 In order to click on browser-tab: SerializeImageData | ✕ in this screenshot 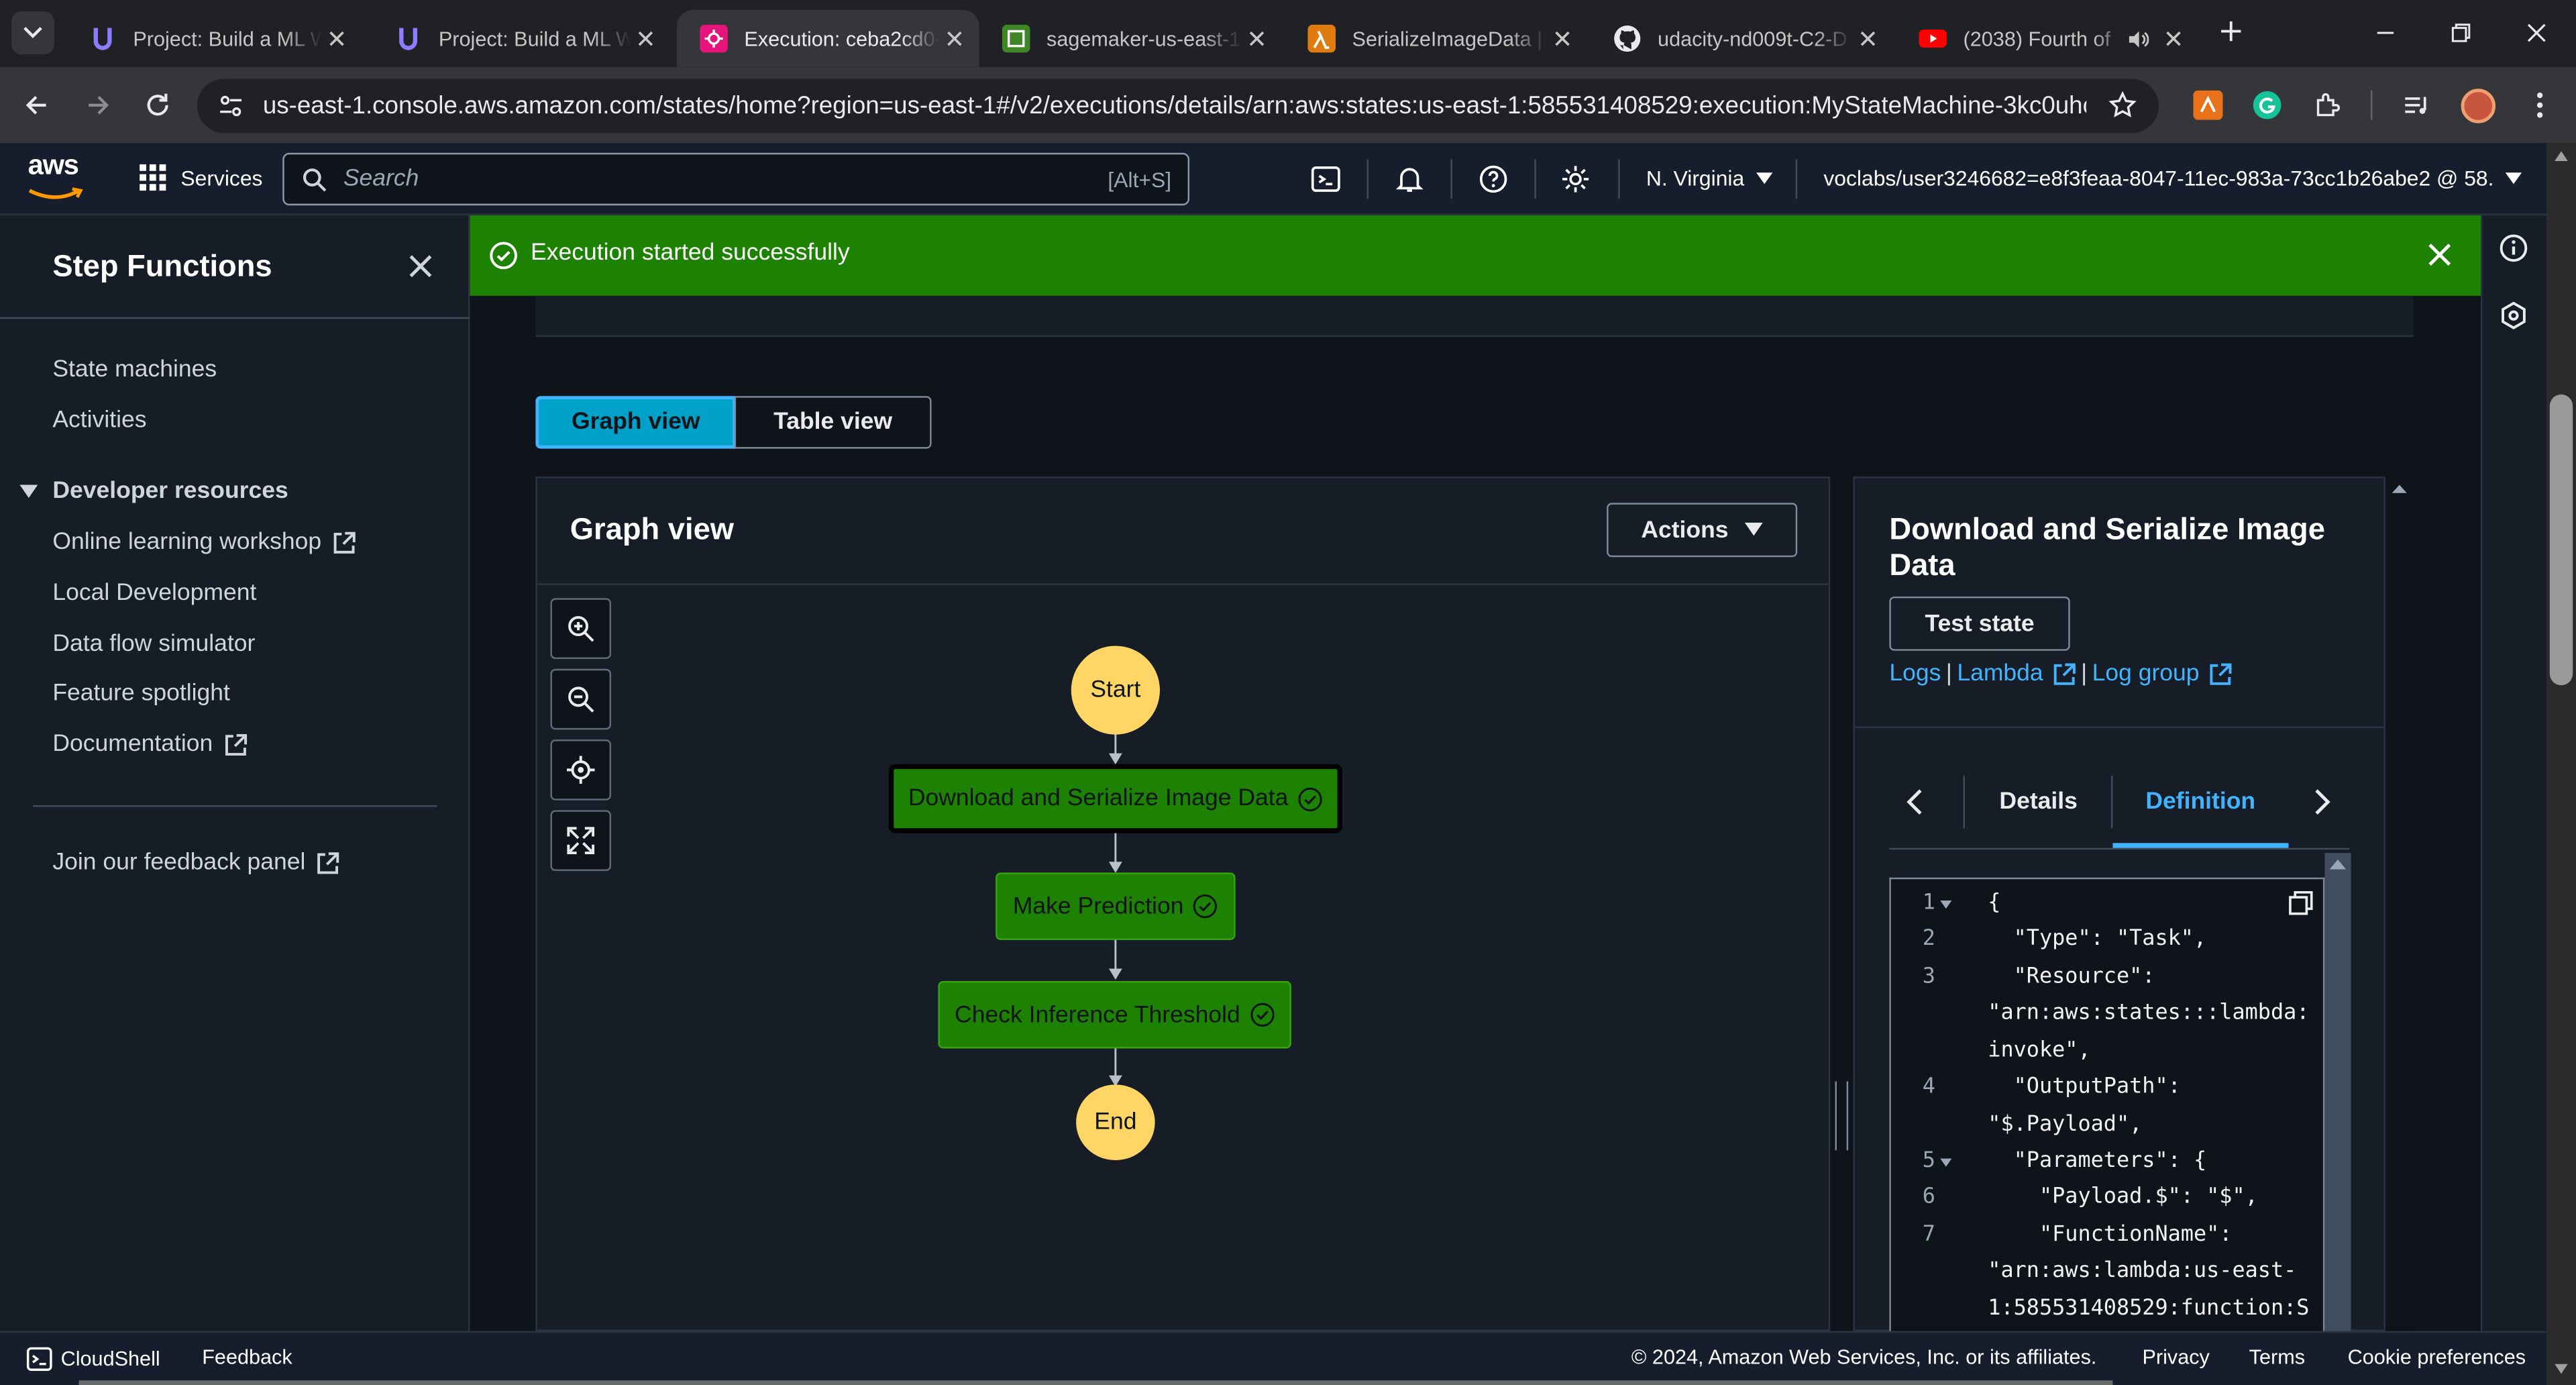, I will do `click(1436, 39)`.